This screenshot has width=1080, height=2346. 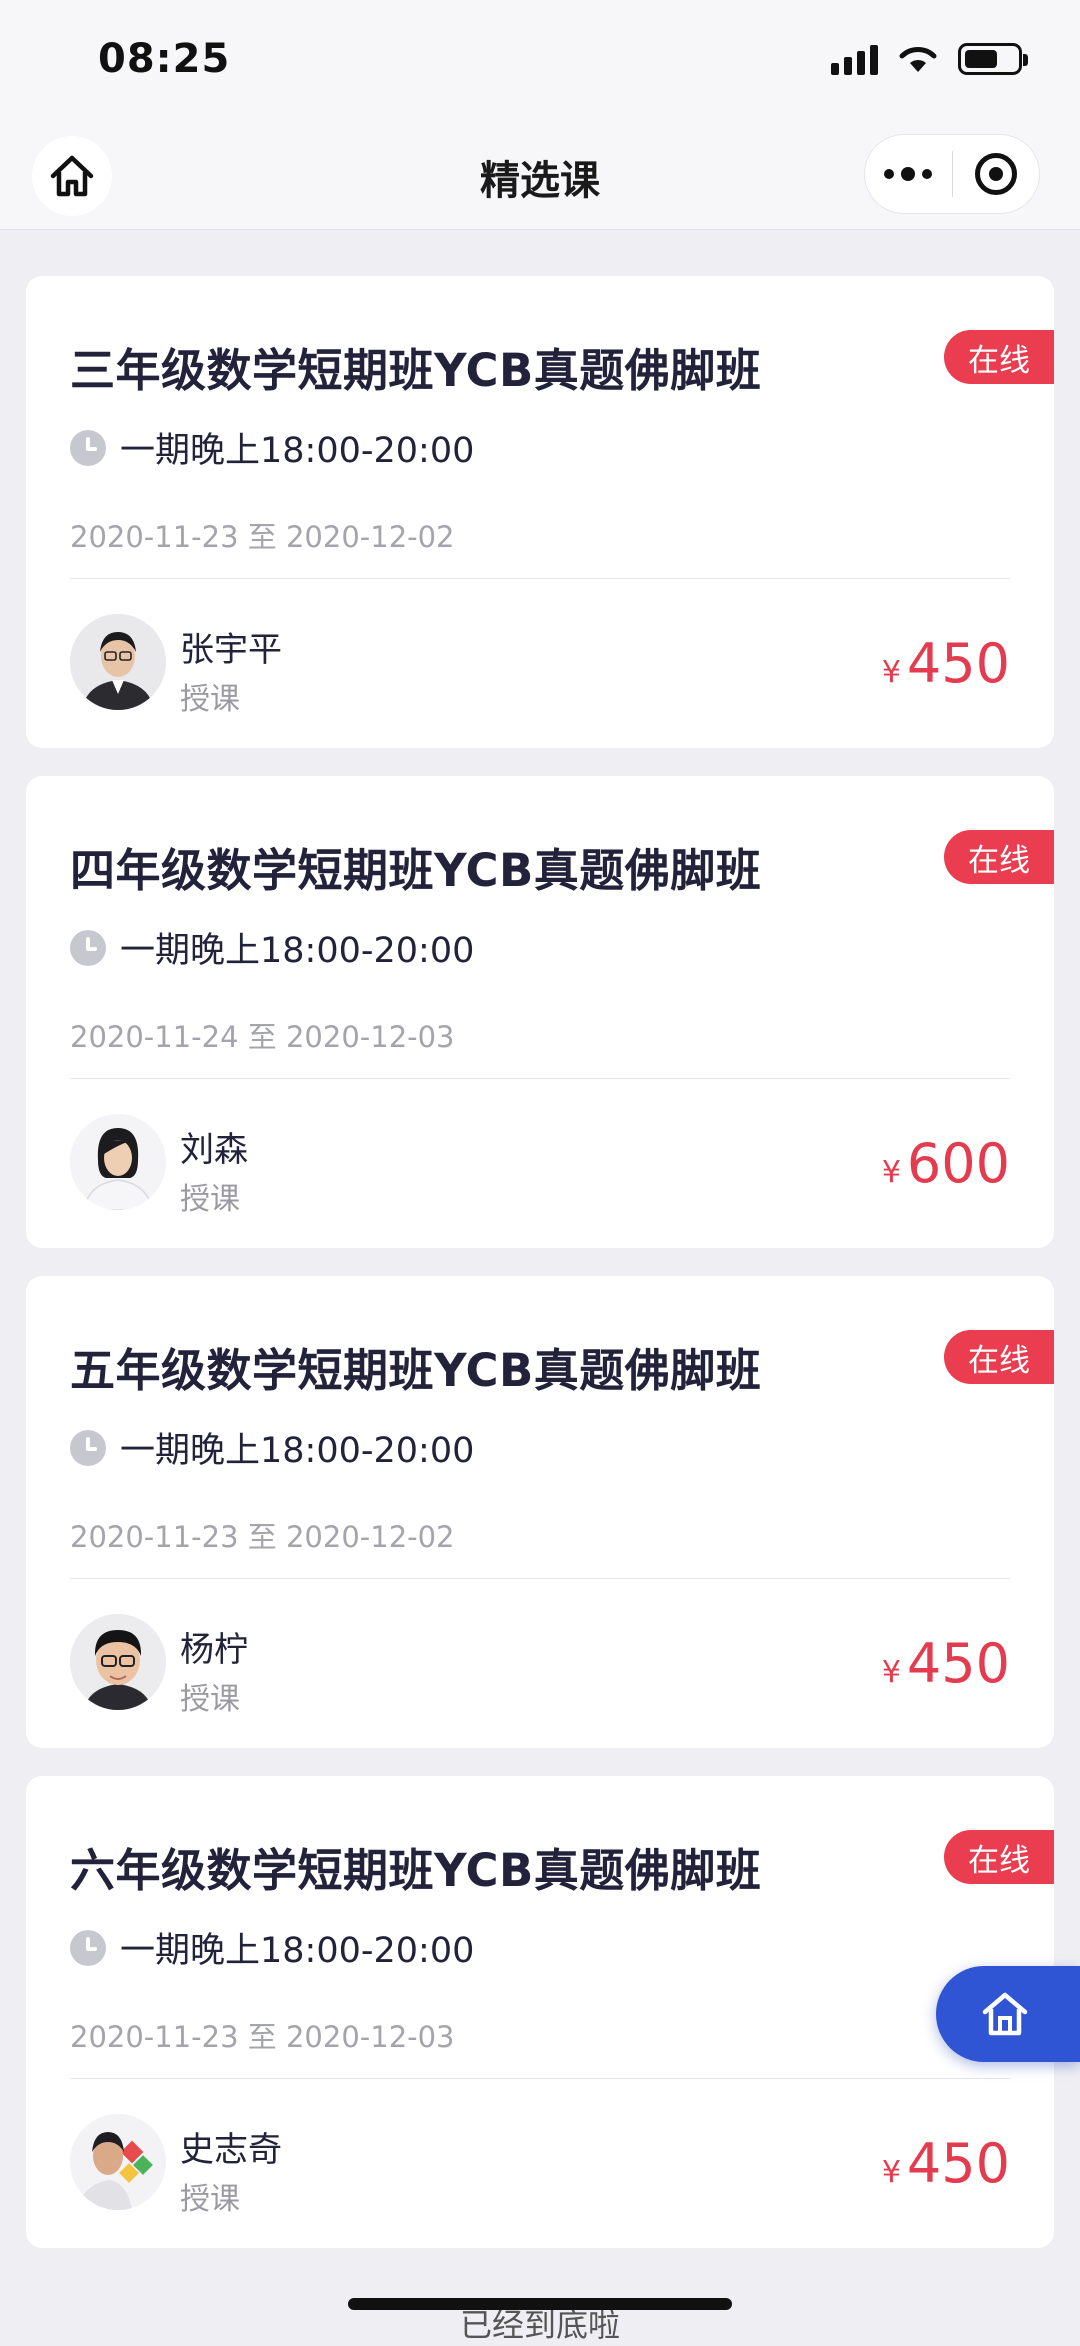 What do you see at coordinates (416, 1370) in the screenshot?
I see `course-title: 五年级数学短期班YCB真题佛脚班` at bounding box center [416, 1370].